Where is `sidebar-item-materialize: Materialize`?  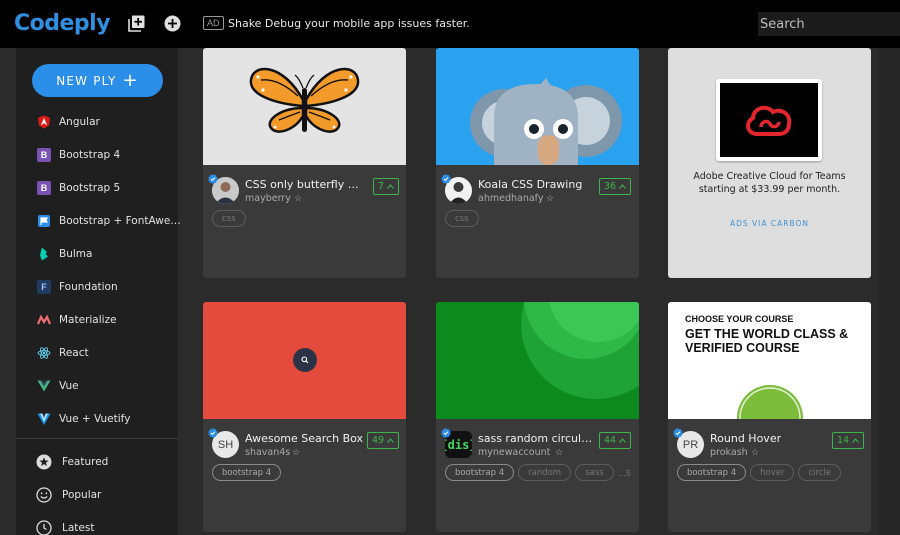
sidebar-item-materialize: Materialize is located at coordinates (97, 320).